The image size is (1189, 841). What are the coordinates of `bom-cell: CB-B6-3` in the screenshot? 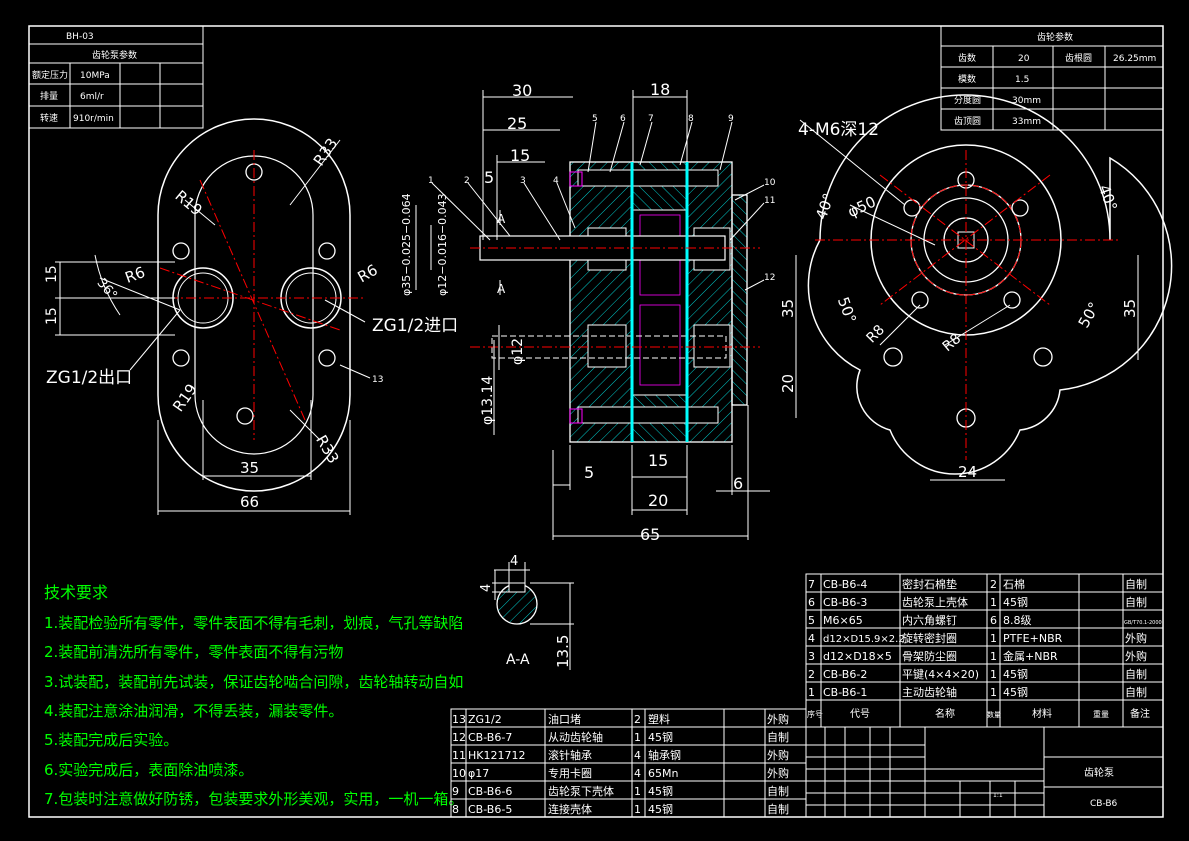 It's located at (845, 602).